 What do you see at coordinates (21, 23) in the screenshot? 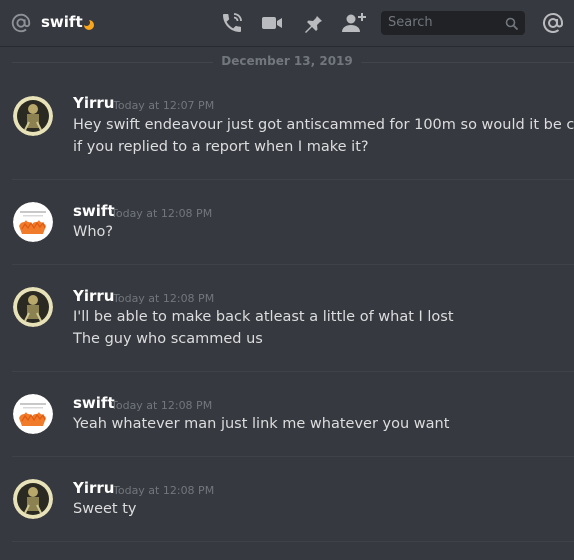
I see `at-icon` at bounding box center [21, 23].